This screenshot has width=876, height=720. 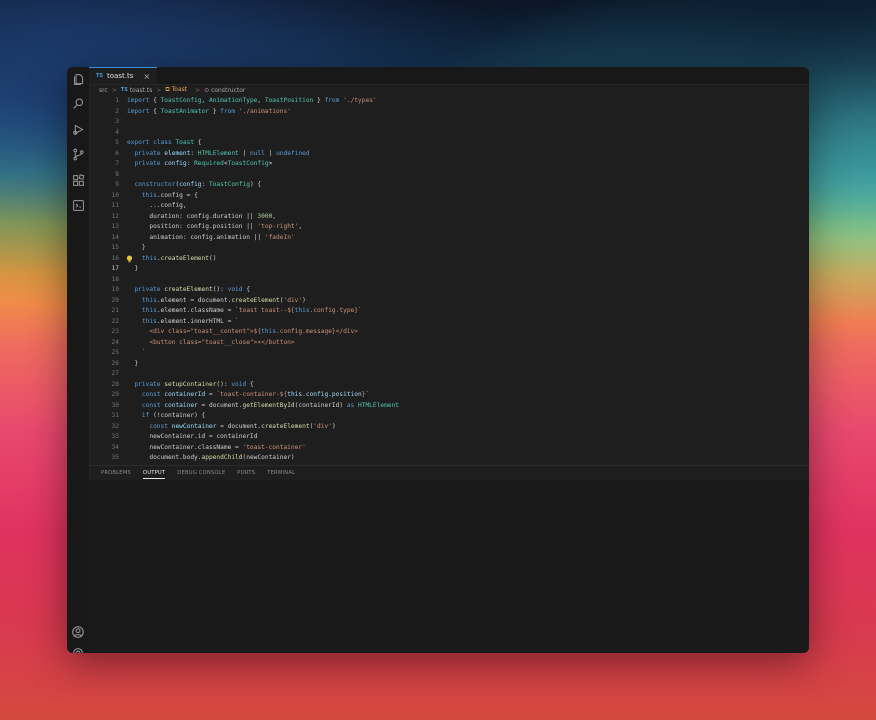 I want to click on code-token: 'div', so click(x=293, y=300).